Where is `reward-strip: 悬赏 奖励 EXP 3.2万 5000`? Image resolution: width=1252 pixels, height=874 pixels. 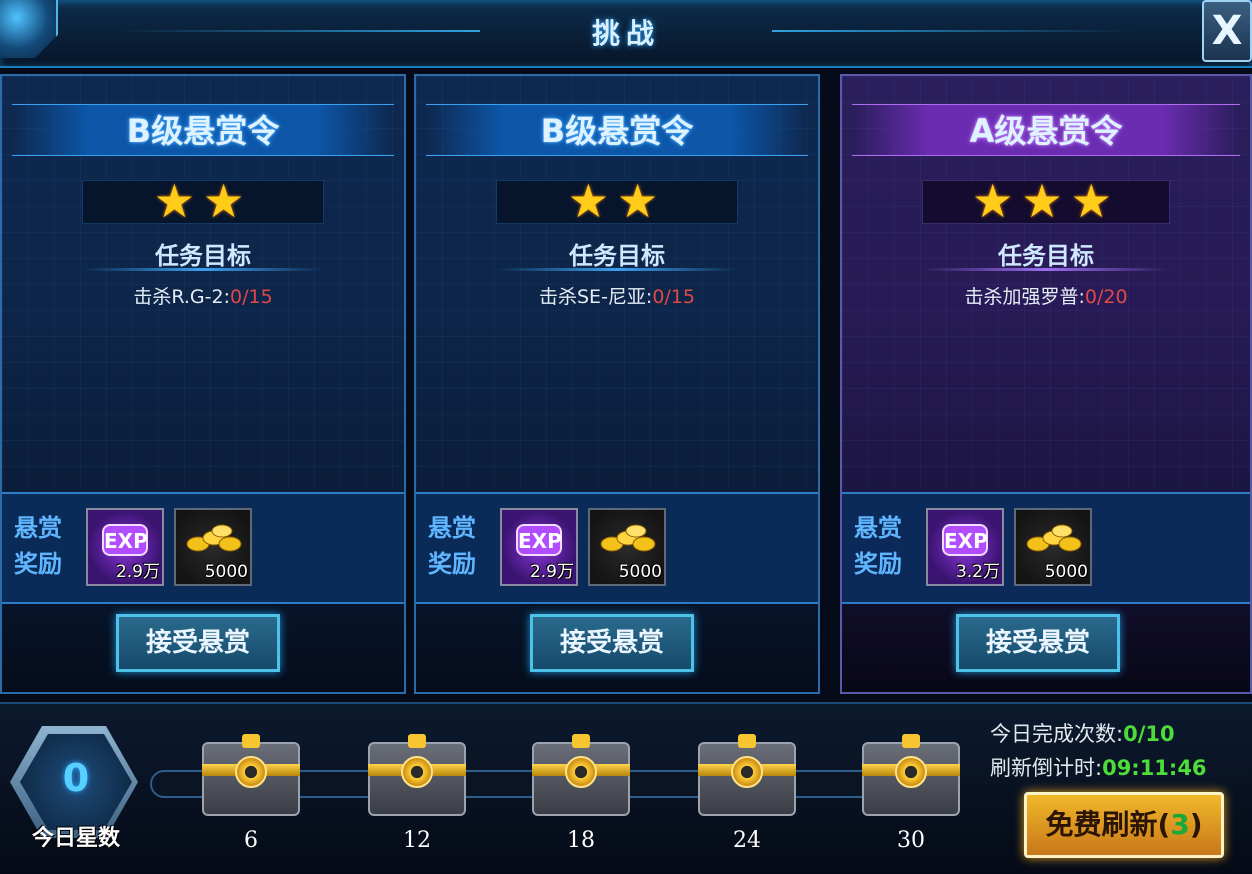
reward-strip: 悬赏 奖励 EXP 3.2万 5000 is located at coordinates (1046, 548).